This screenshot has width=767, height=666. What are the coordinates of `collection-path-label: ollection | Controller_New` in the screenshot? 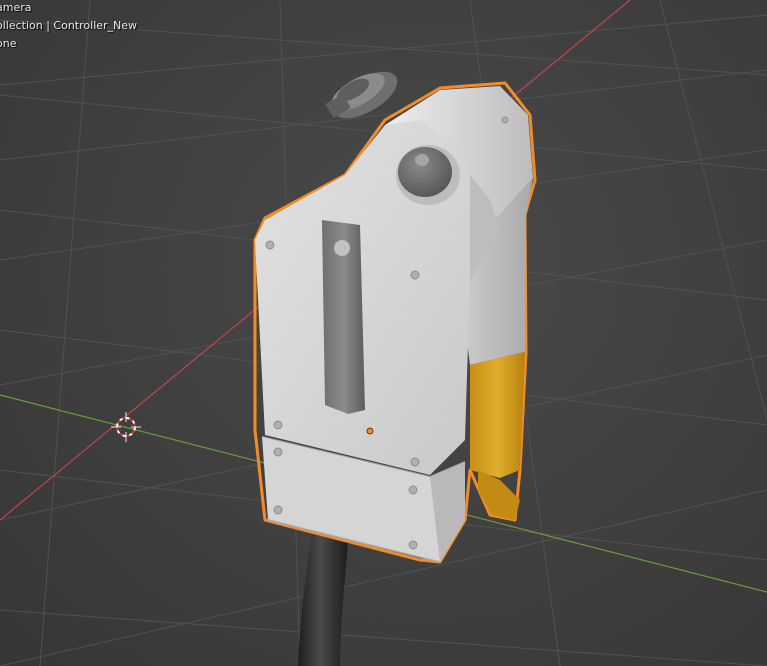 It's located at (69, 25).